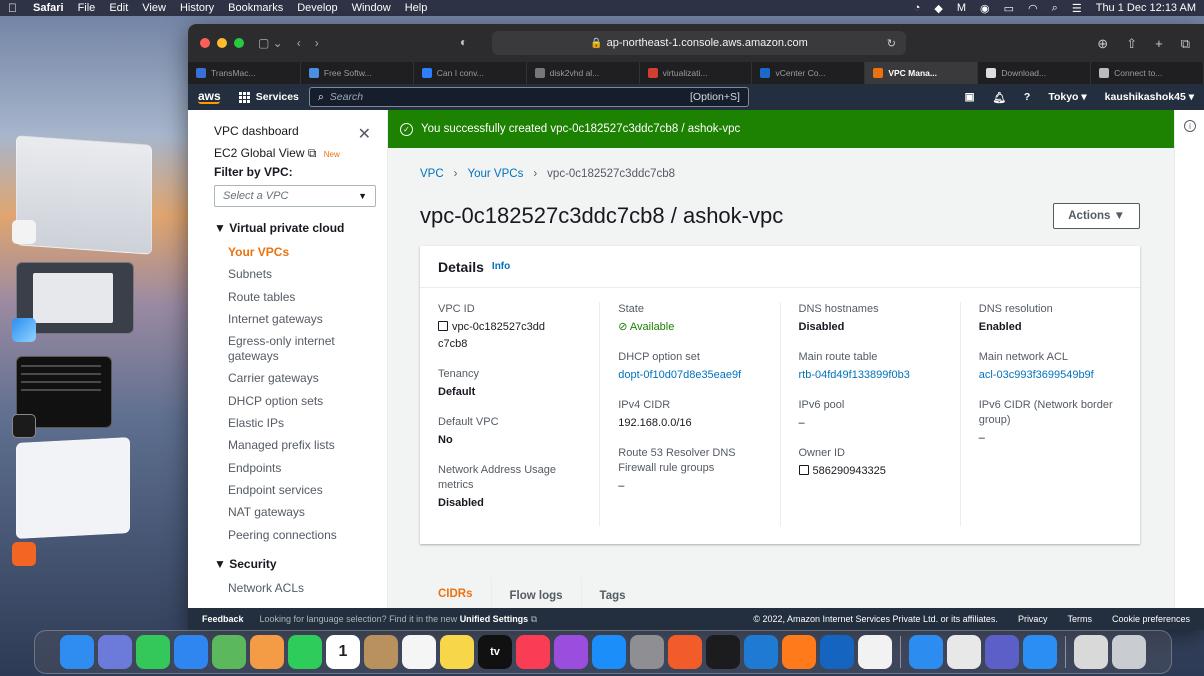  Describe the element at coordinates (1129, 652) in the screenshot. I see `trash-icon` at that location.